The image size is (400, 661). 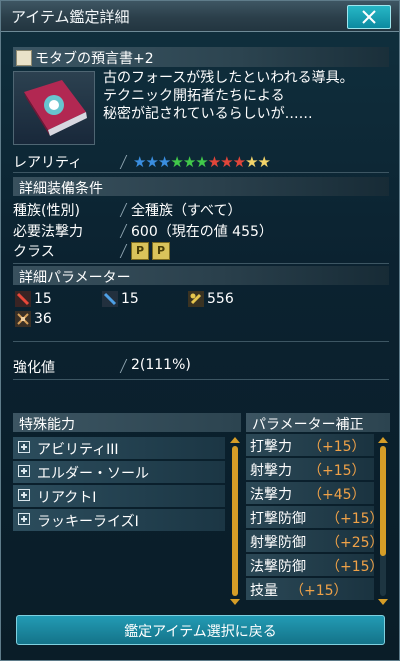 I want to click on bonus-value: （+25）, so click(x=355, y=543).